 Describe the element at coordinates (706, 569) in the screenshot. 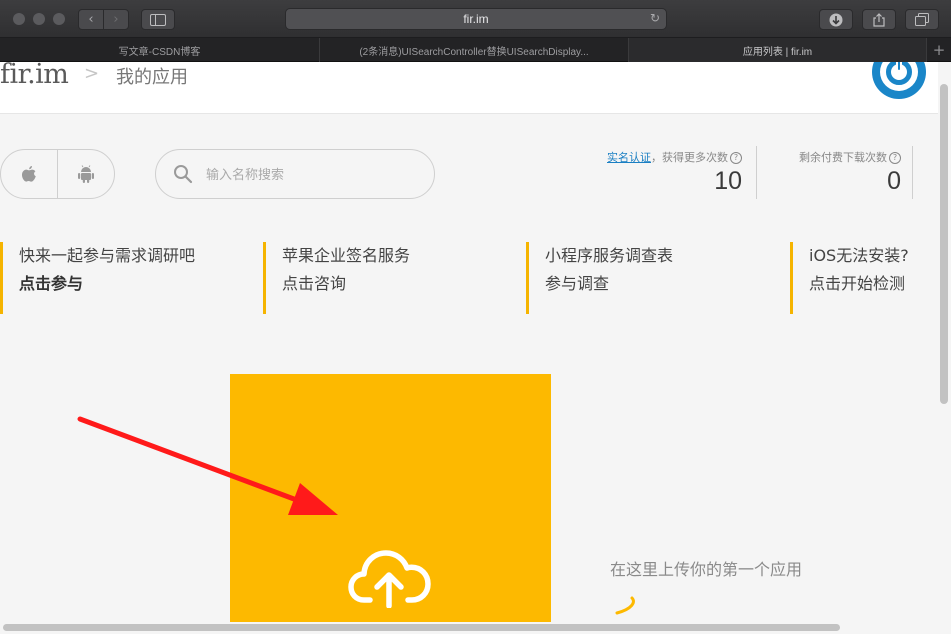

I see `upload-hint: 在这里上传你的第一个应用` at that location.